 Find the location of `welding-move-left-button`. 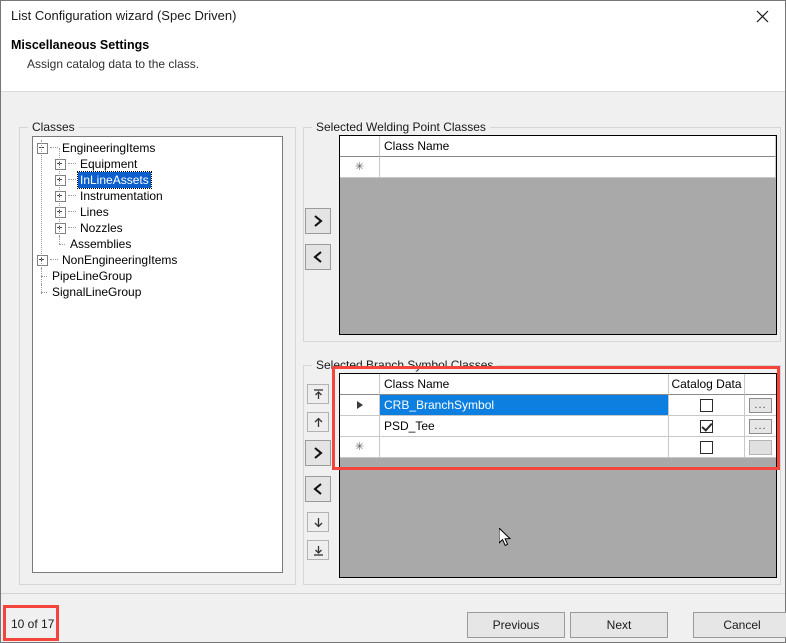

welding-move-left-button is located at coordinates (318, 257).